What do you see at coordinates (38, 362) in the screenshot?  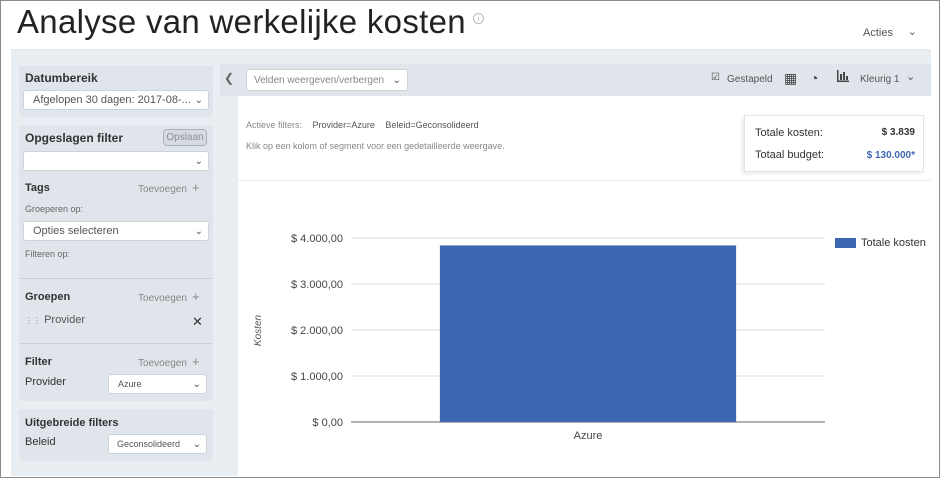 I see `filter-title: Filter` at bounding box center [38, 362].